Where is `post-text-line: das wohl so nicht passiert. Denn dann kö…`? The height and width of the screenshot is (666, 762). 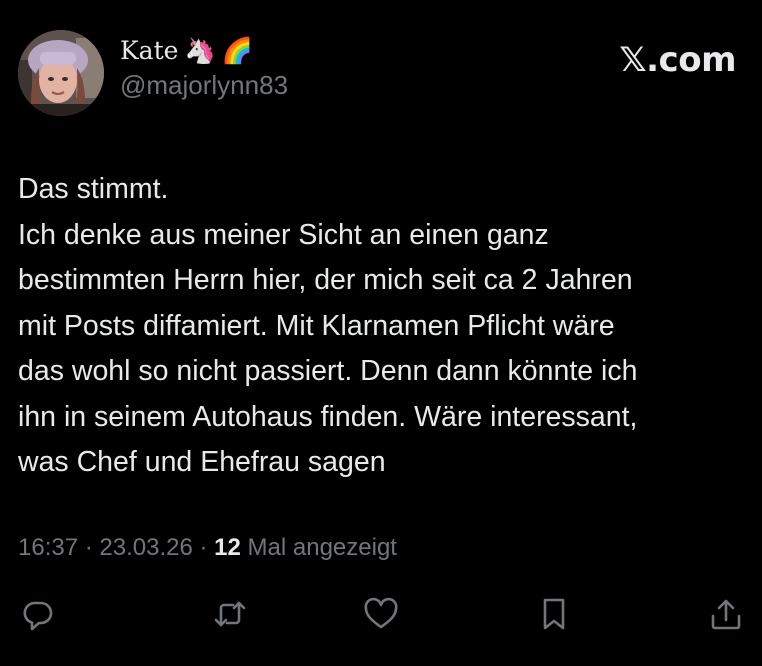
post-text-line: das wohl so nicht passiert. Denn dann kö… is located at coordinates (328, 371).